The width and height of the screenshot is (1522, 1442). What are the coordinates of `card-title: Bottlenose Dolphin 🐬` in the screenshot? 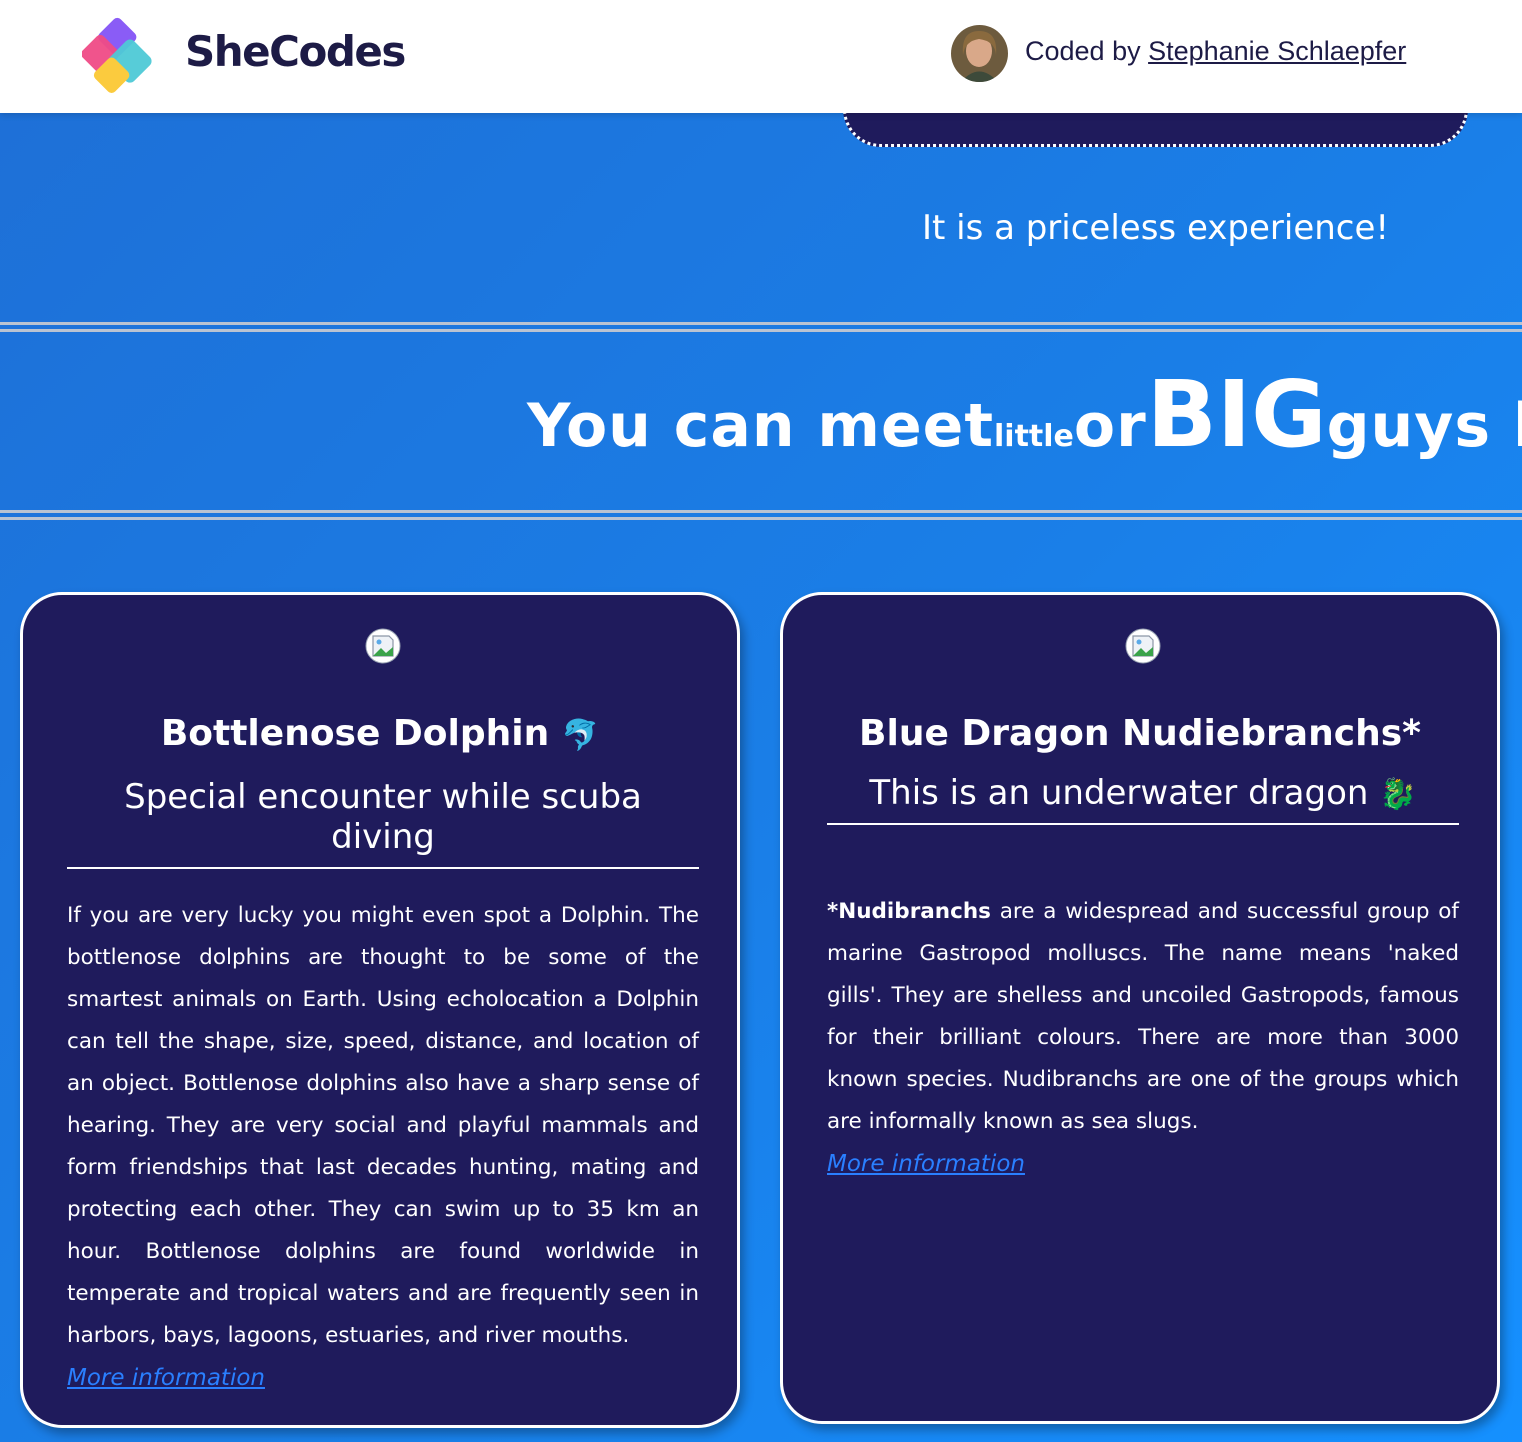 It's located at (380, 733).